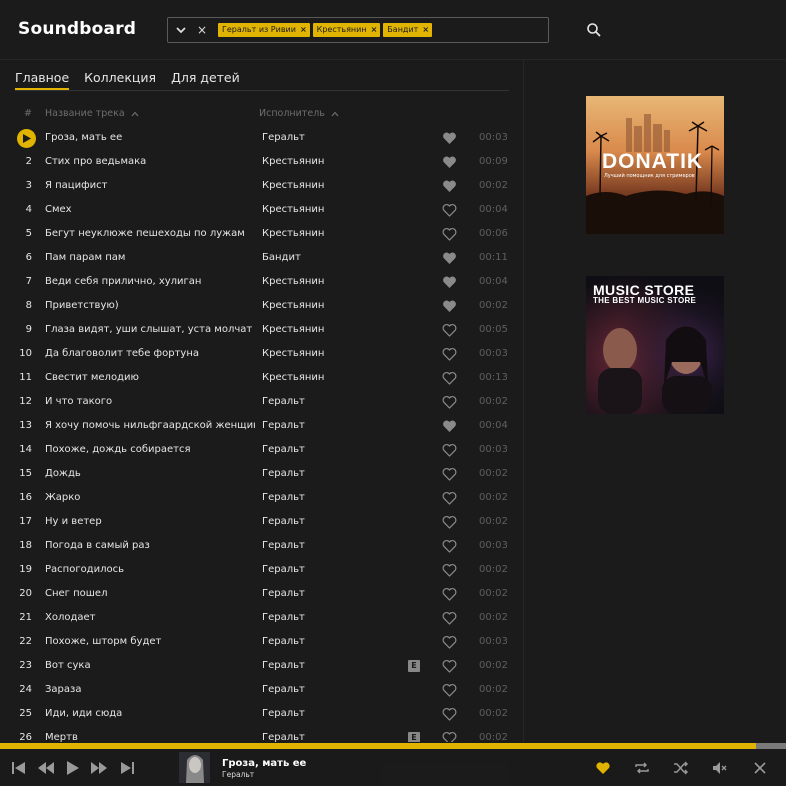  What do you see at coordinates (260, 715) in the screenshot?
I see `track-row: 25 Иди, иди сюда Геральт 00:02` at bounding box center [260, 715].